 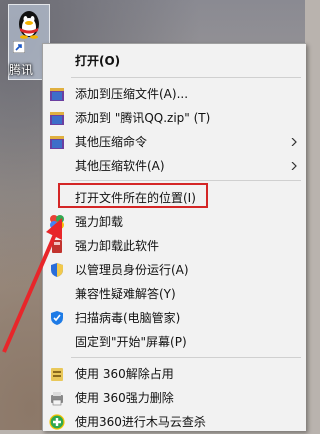 I want to click on menu-item-open: 打开(O), so click(x=174, y=61).